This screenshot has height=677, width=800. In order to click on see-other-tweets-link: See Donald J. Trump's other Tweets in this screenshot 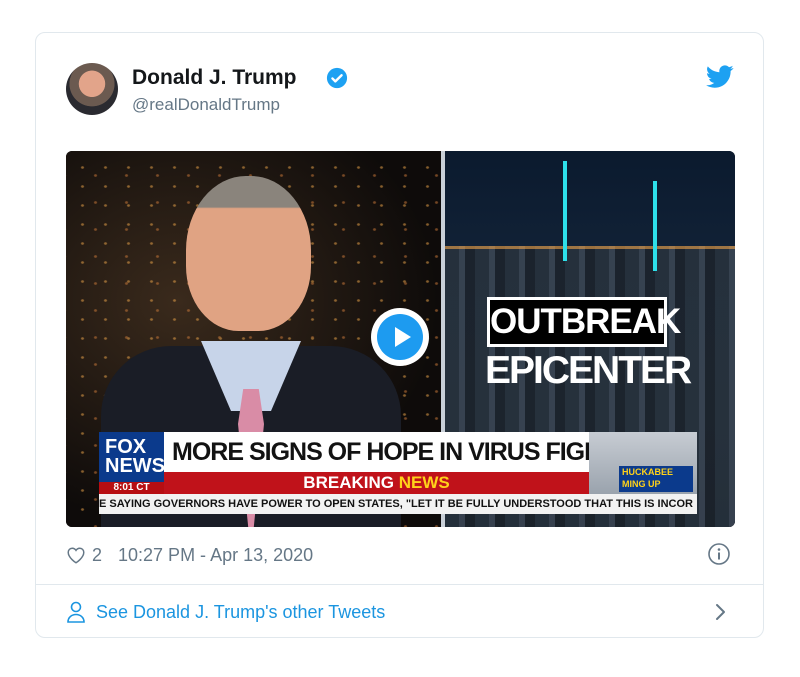, I will do `click(225, 612)`.